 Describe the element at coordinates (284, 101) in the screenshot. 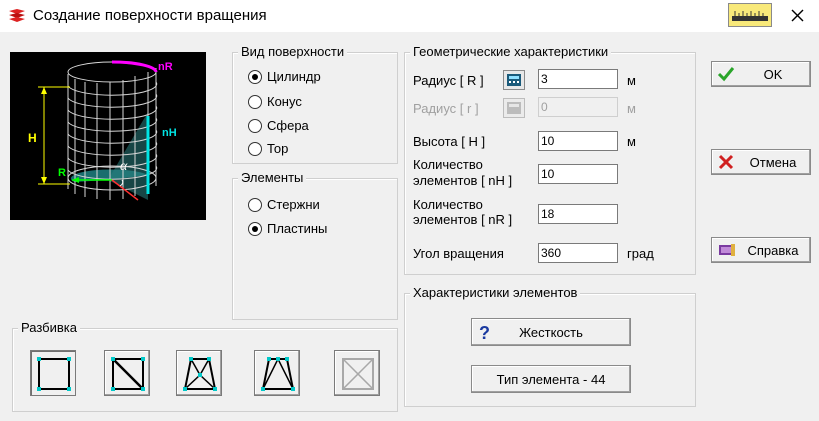

I see `radio-cone-label: Конус` at that location.